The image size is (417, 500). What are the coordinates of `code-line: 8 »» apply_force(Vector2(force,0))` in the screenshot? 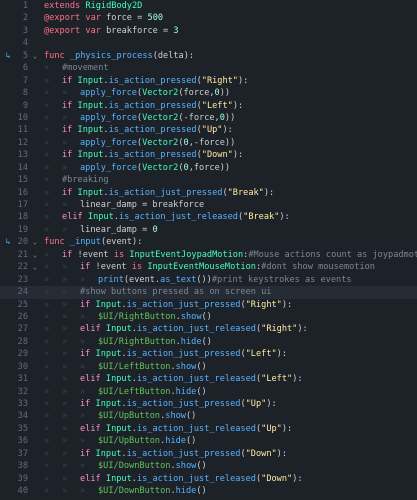 It's located at (208, 93).